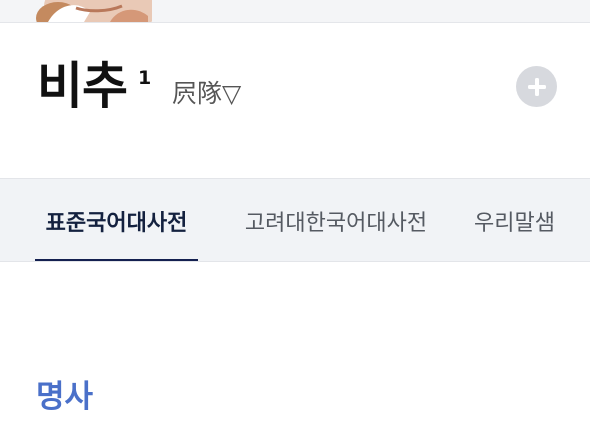 The height and width of the screenshot is (443, 590). Describe the element at coordinates (336, 220) in the screenshot. I see `tab-korea-university-dictionary: 고려대한국어대사전` at that location.